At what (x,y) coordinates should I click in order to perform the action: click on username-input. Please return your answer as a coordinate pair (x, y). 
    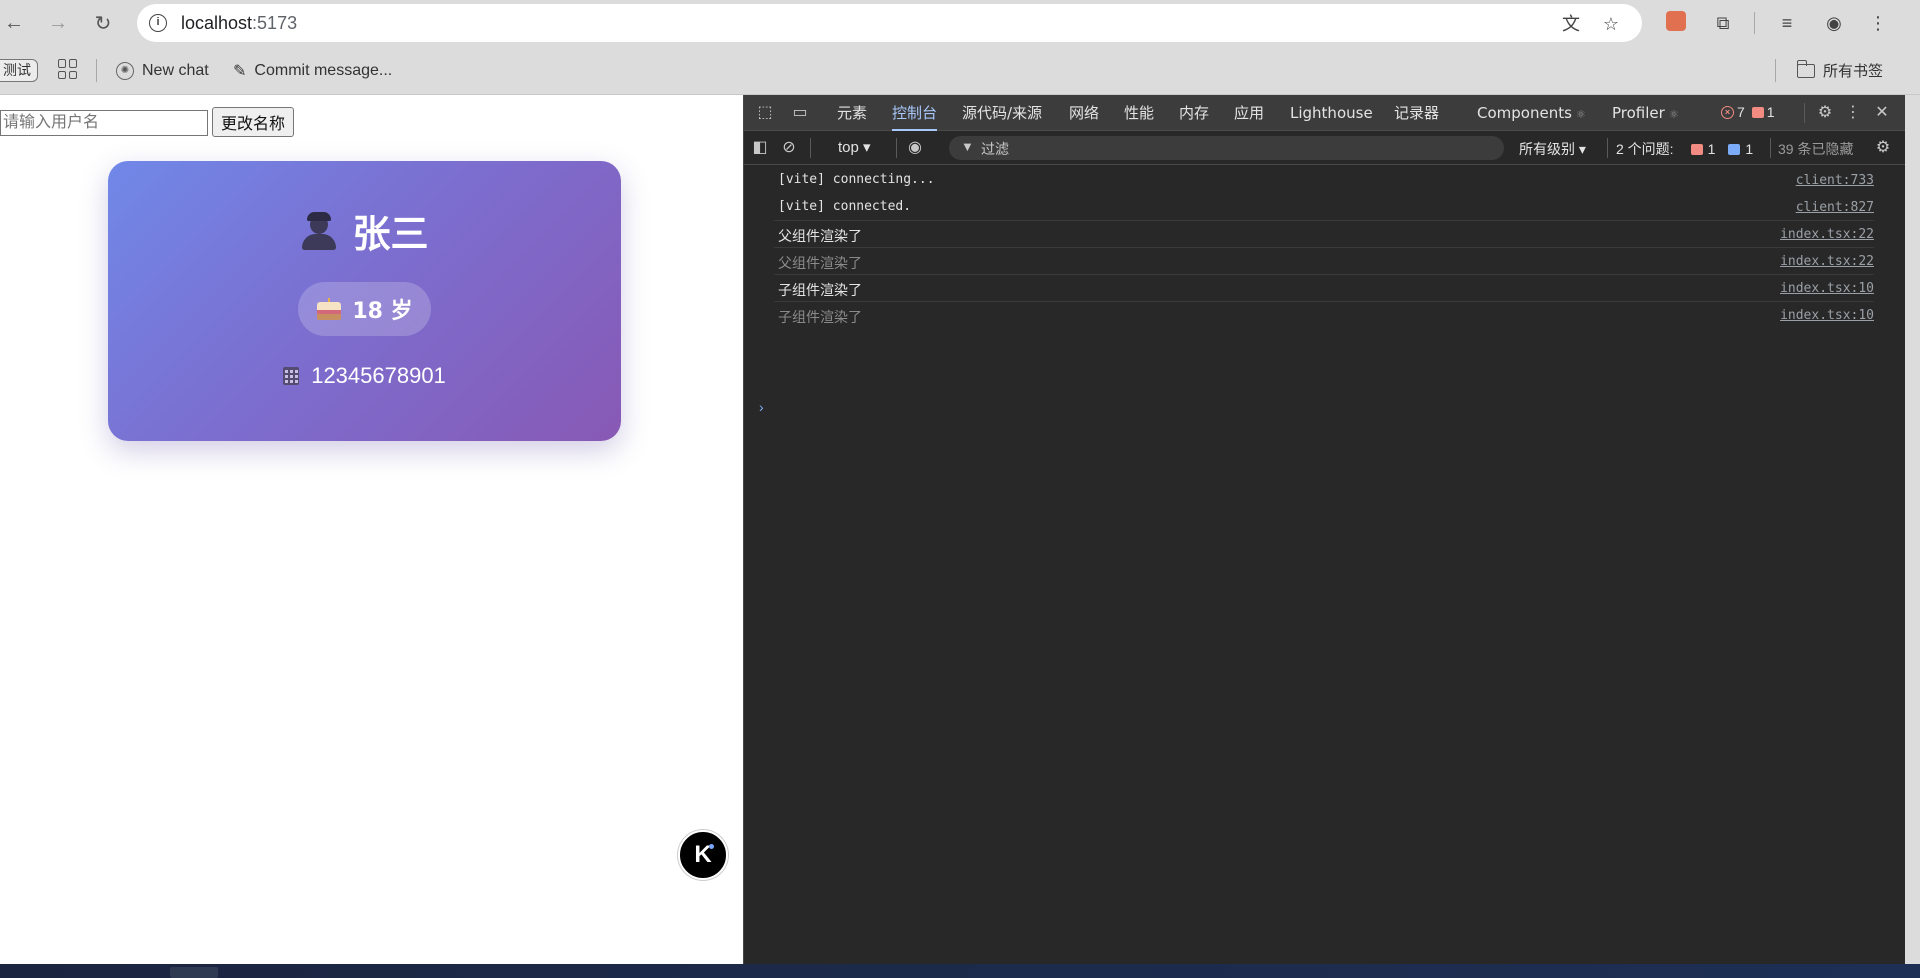
    Looking at the image, I should click on (104, 123).